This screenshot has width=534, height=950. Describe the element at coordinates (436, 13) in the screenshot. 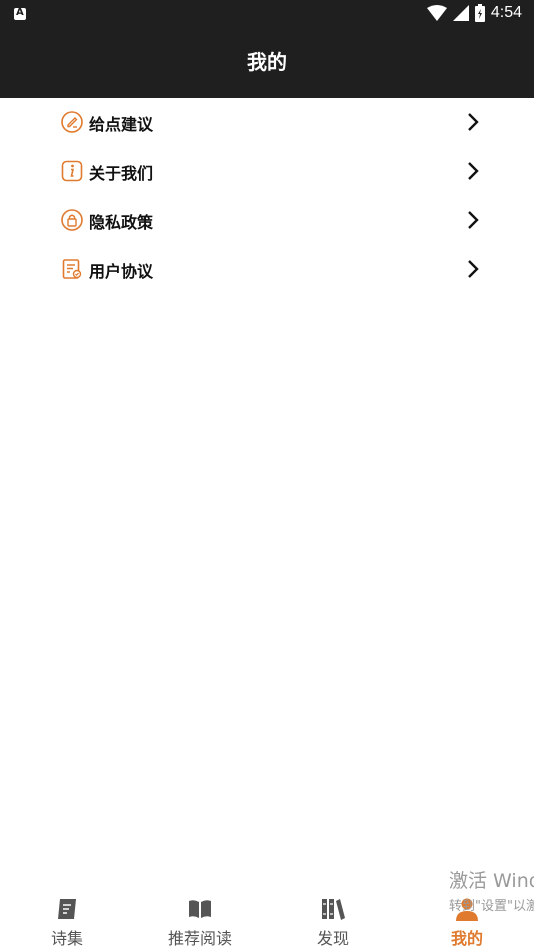

I see `wifi-icon` at that location.